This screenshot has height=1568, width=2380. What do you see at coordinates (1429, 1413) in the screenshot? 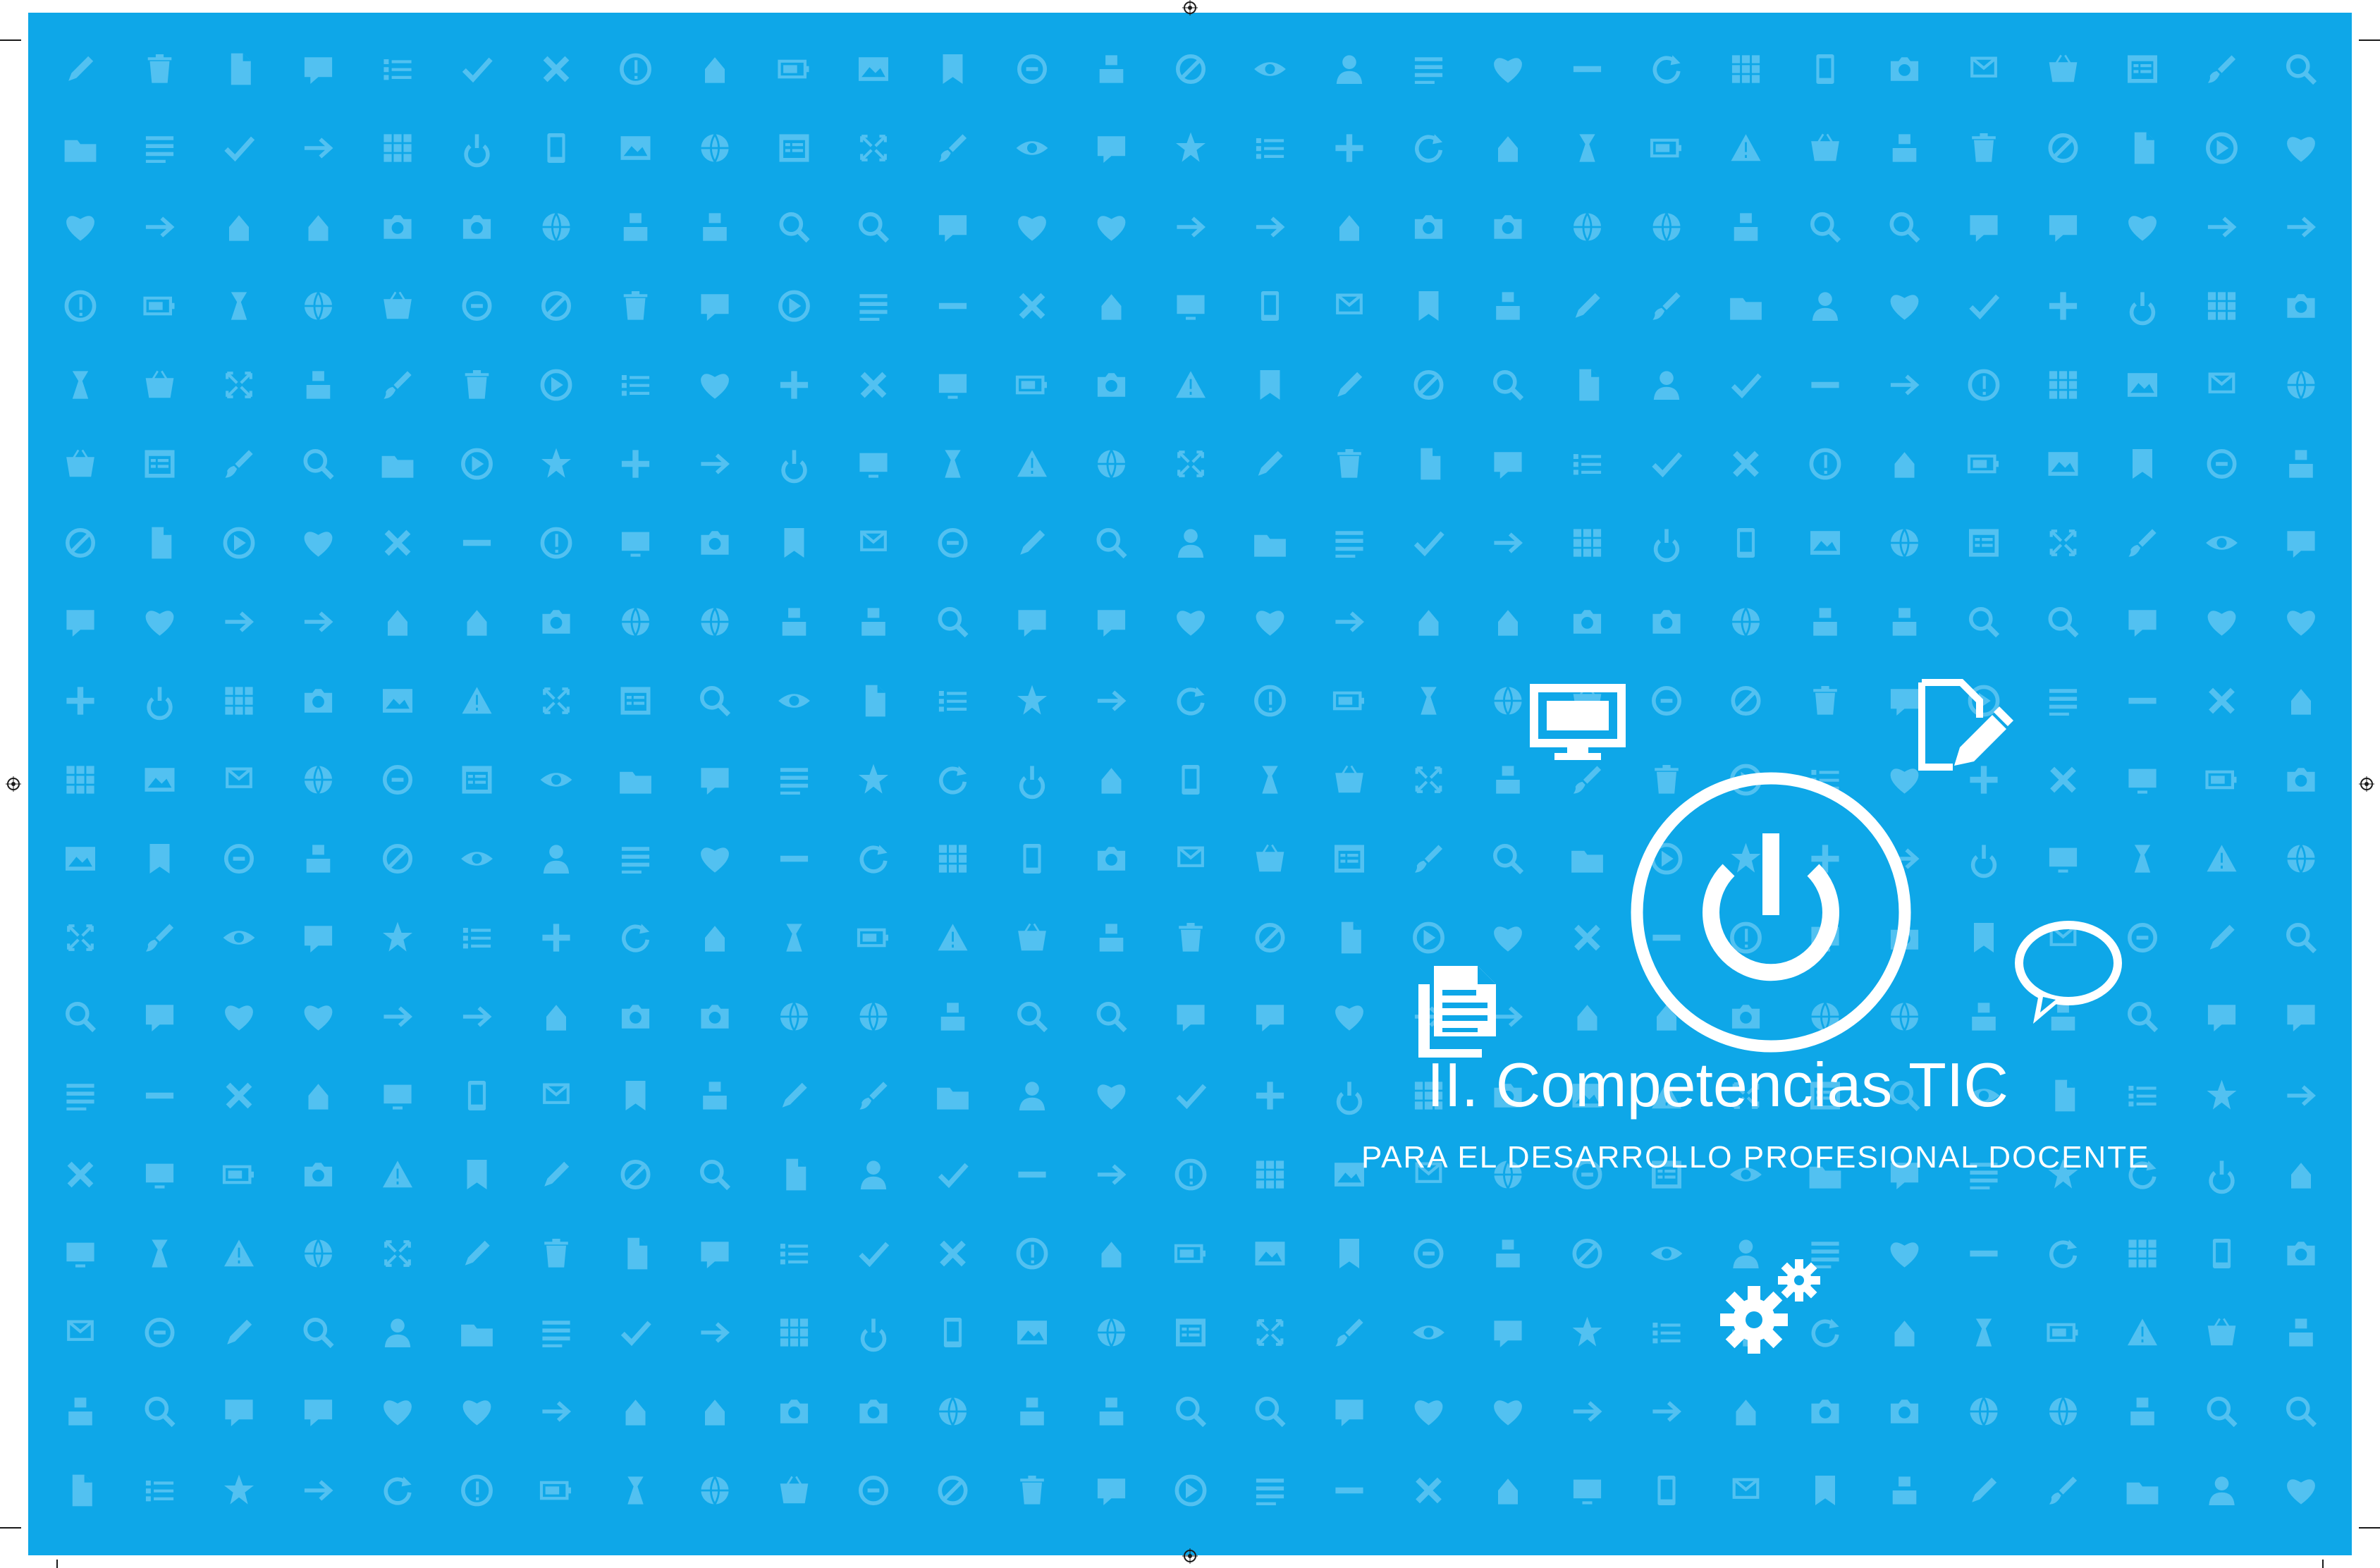
I see `pencil-icon` at bounding box center [1429, 1413].